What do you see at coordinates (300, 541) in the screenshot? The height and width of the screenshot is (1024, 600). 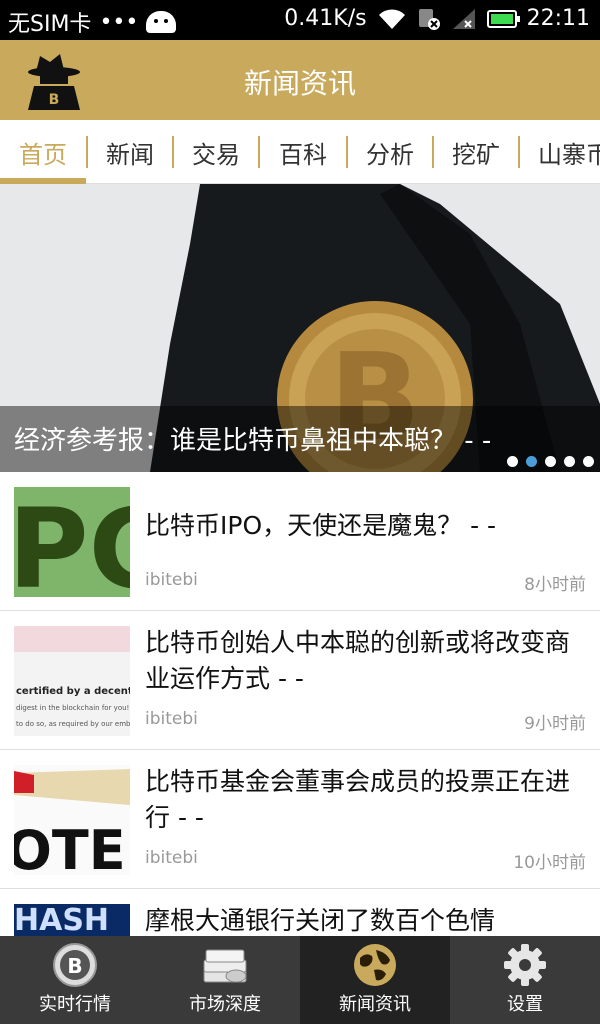 I see `news-item: PC 比特币IPO，天使还是魔鬼？ - - ibitebi 8小时前` at bounding box center [300, 541].